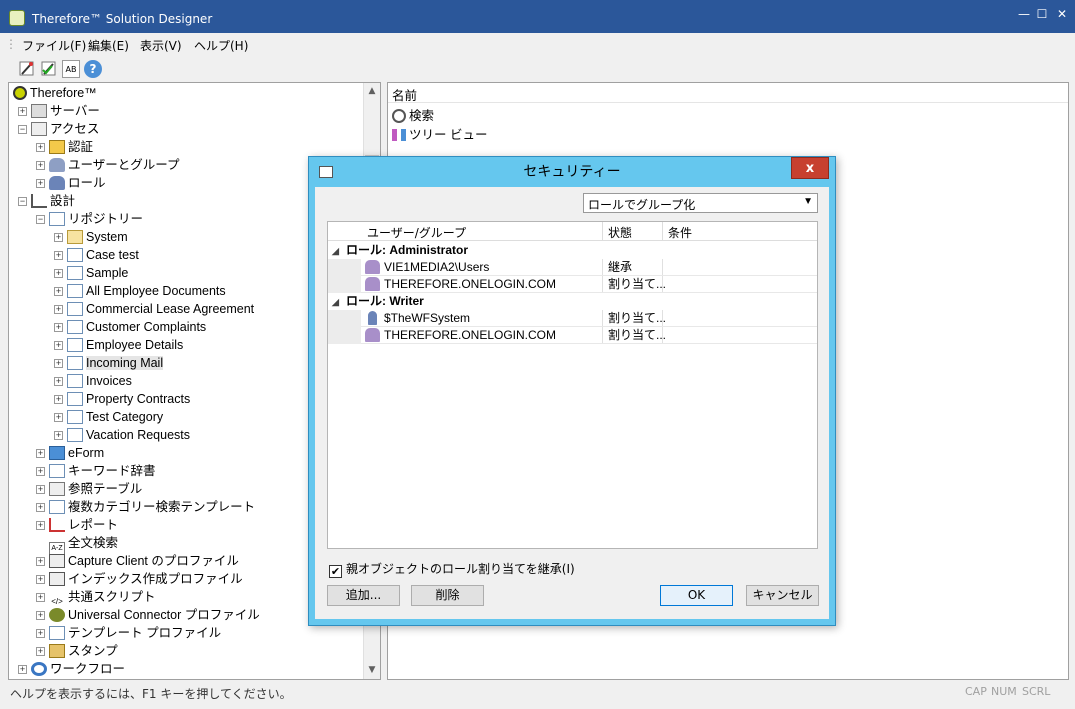 Image resolution: width=1075 pixels, height=709 pixels. What do you see at coordinates (154, 309) in the screenshot?
I see `tree-item-category: + Commercial Lease Agreement` at bounding box center [154, 309].